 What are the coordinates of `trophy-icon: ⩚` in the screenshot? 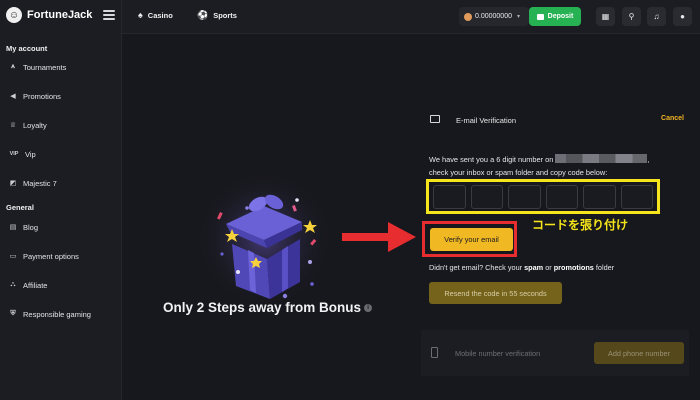 It's located at (13, 66).